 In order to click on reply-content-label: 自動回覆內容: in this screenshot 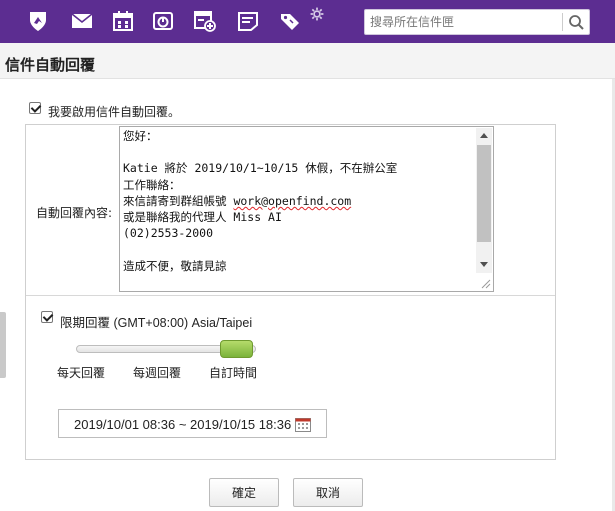, I will do `click(74, 213)`.